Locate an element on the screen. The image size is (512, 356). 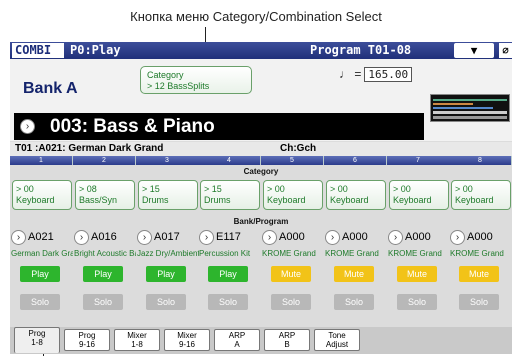
timbre-bank-program: A016 is located at coordinates (104, 237).